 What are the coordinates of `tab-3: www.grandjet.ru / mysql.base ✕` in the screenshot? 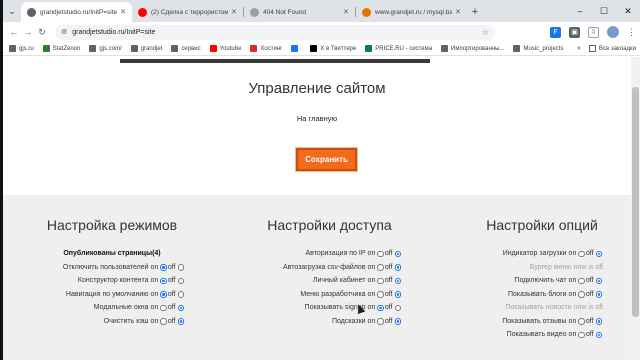 It's located at (411, 12).